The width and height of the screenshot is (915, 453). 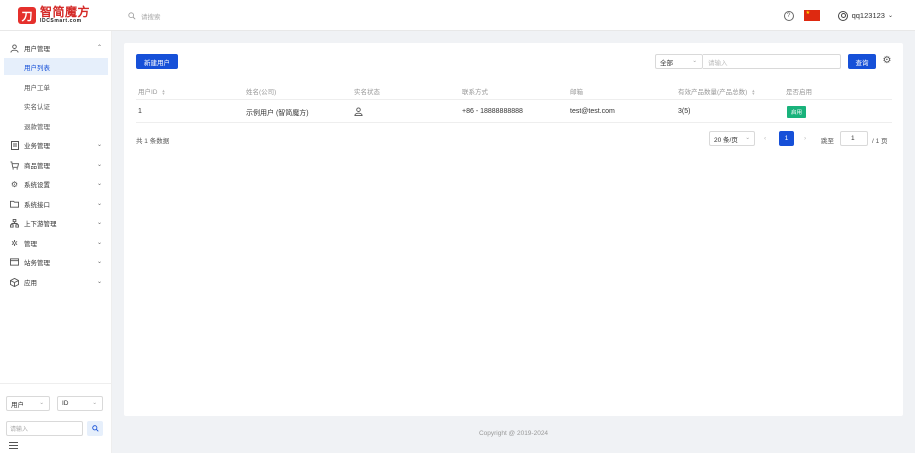 I want to click on hierarchy-icon, so click(x=14, y=223).